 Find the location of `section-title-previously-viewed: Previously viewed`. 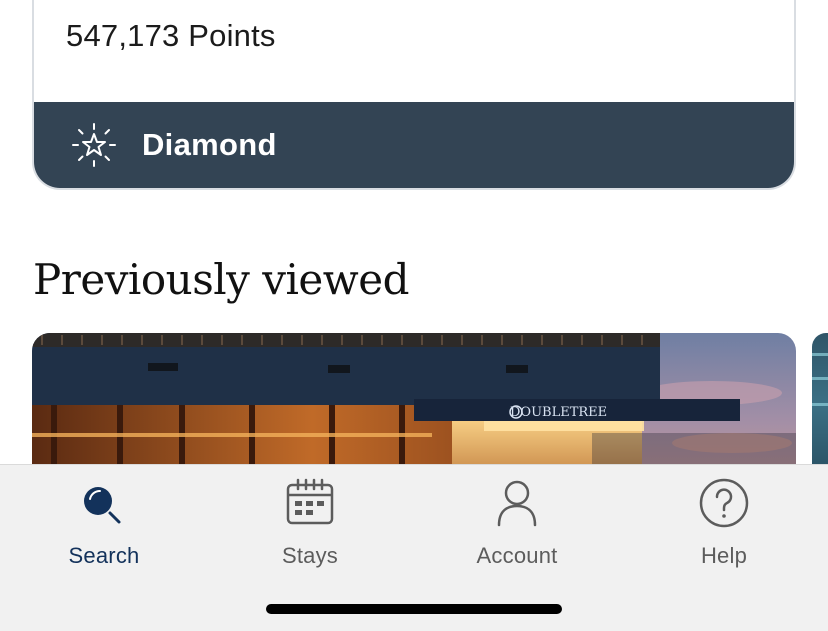

section-title-previously-viewed: Previously viewed is located at coordinates (221, 279).